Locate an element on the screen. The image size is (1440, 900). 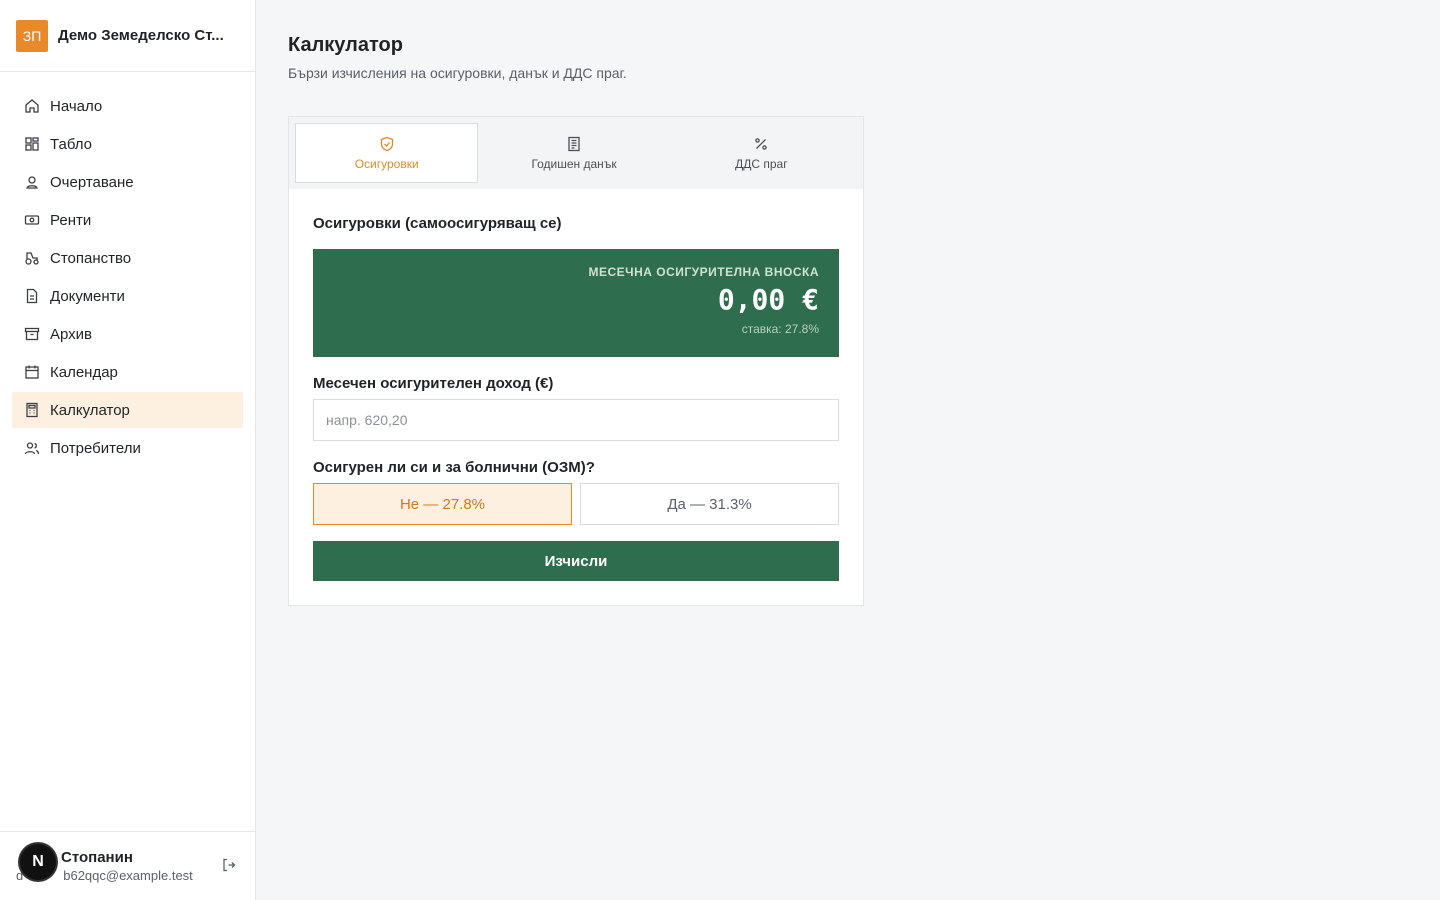
sidebar-item-users: Потребители is located at coordinates (127, 448).